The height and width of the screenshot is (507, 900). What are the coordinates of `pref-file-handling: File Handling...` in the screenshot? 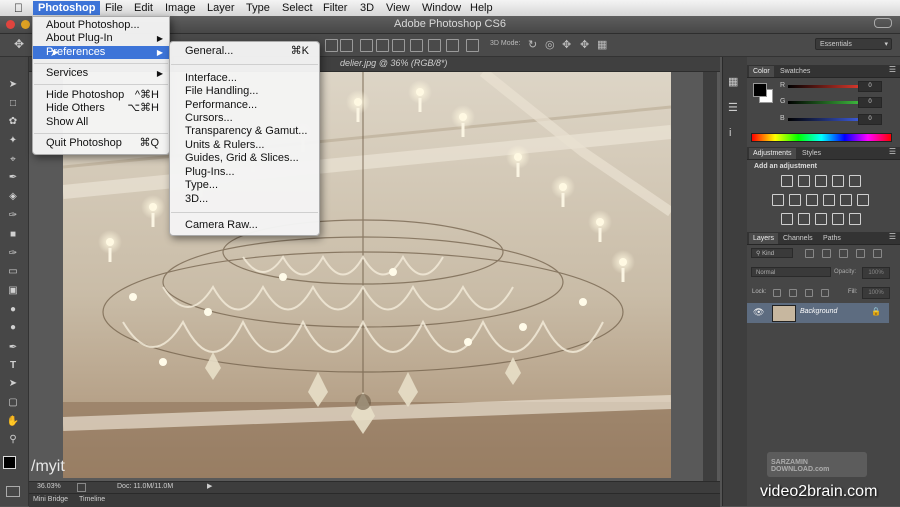 It's located at (244, 91).